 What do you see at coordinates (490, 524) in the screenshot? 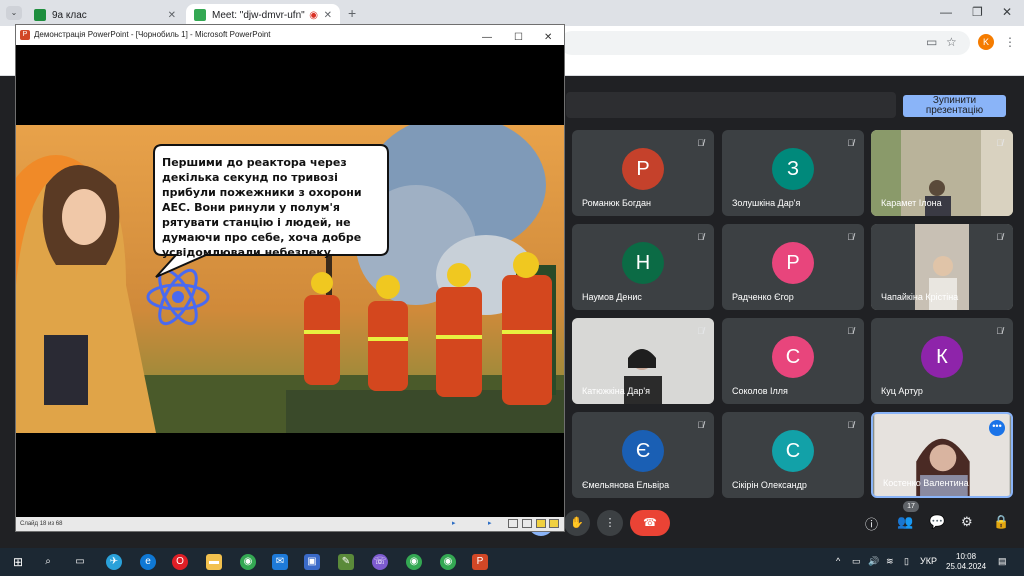
I see `next-slide-icon: ▸` at bounding box center [490, 524].